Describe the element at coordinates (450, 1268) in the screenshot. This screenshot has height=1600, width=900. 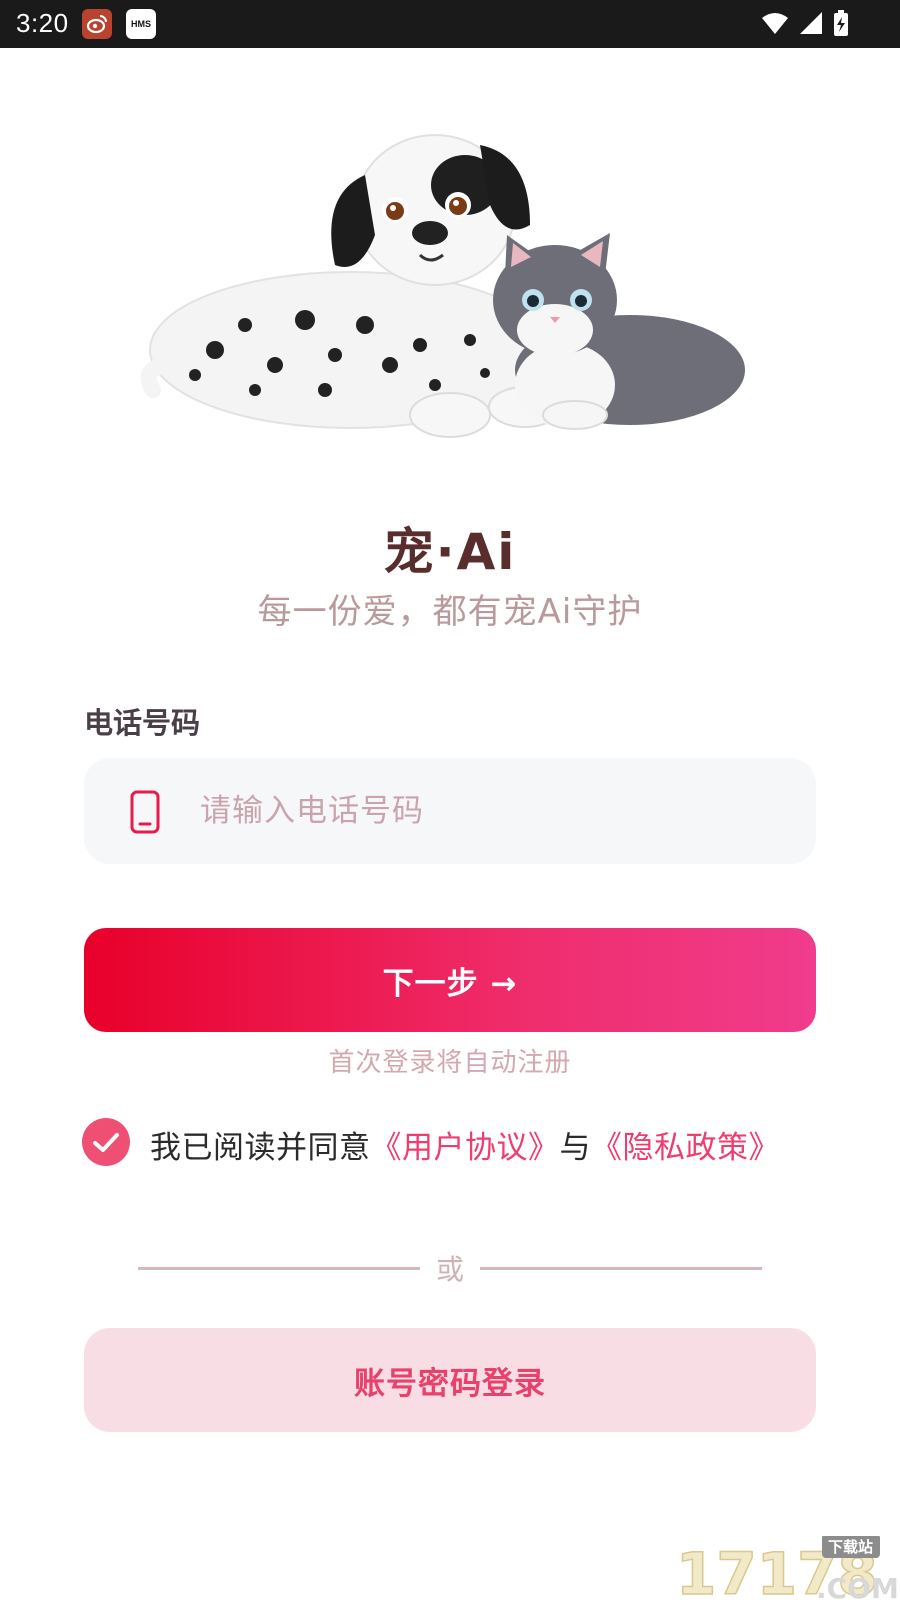
I see `or-divider: 或` at that location.